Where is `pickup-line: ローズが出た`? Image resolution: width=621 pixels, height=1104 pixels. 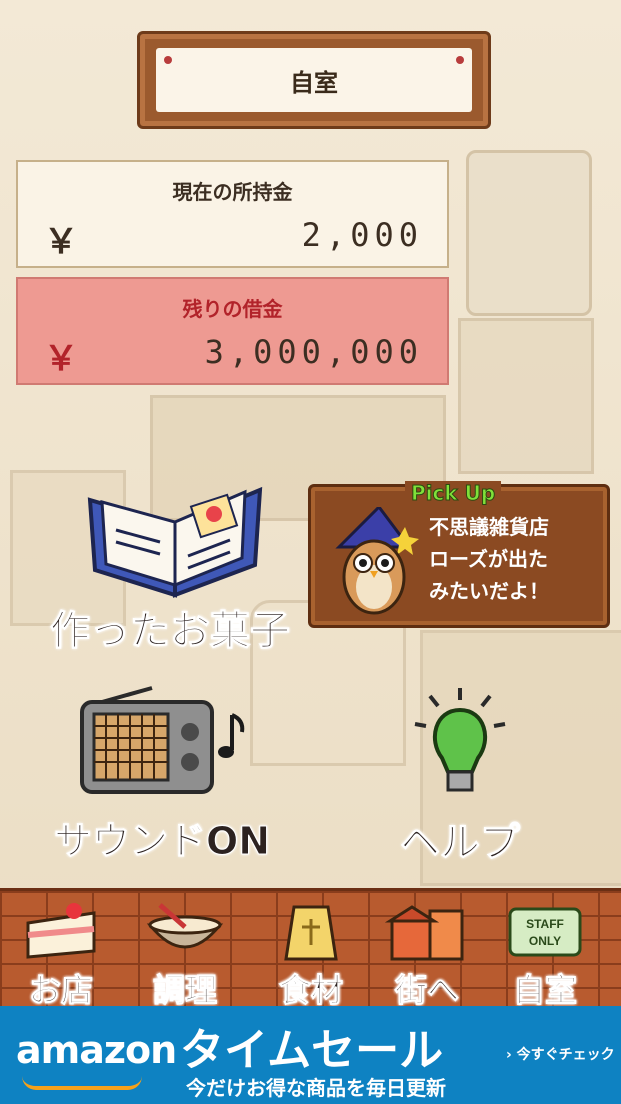
pickup-line: ローズが出た is located at coordinates (488, 559).